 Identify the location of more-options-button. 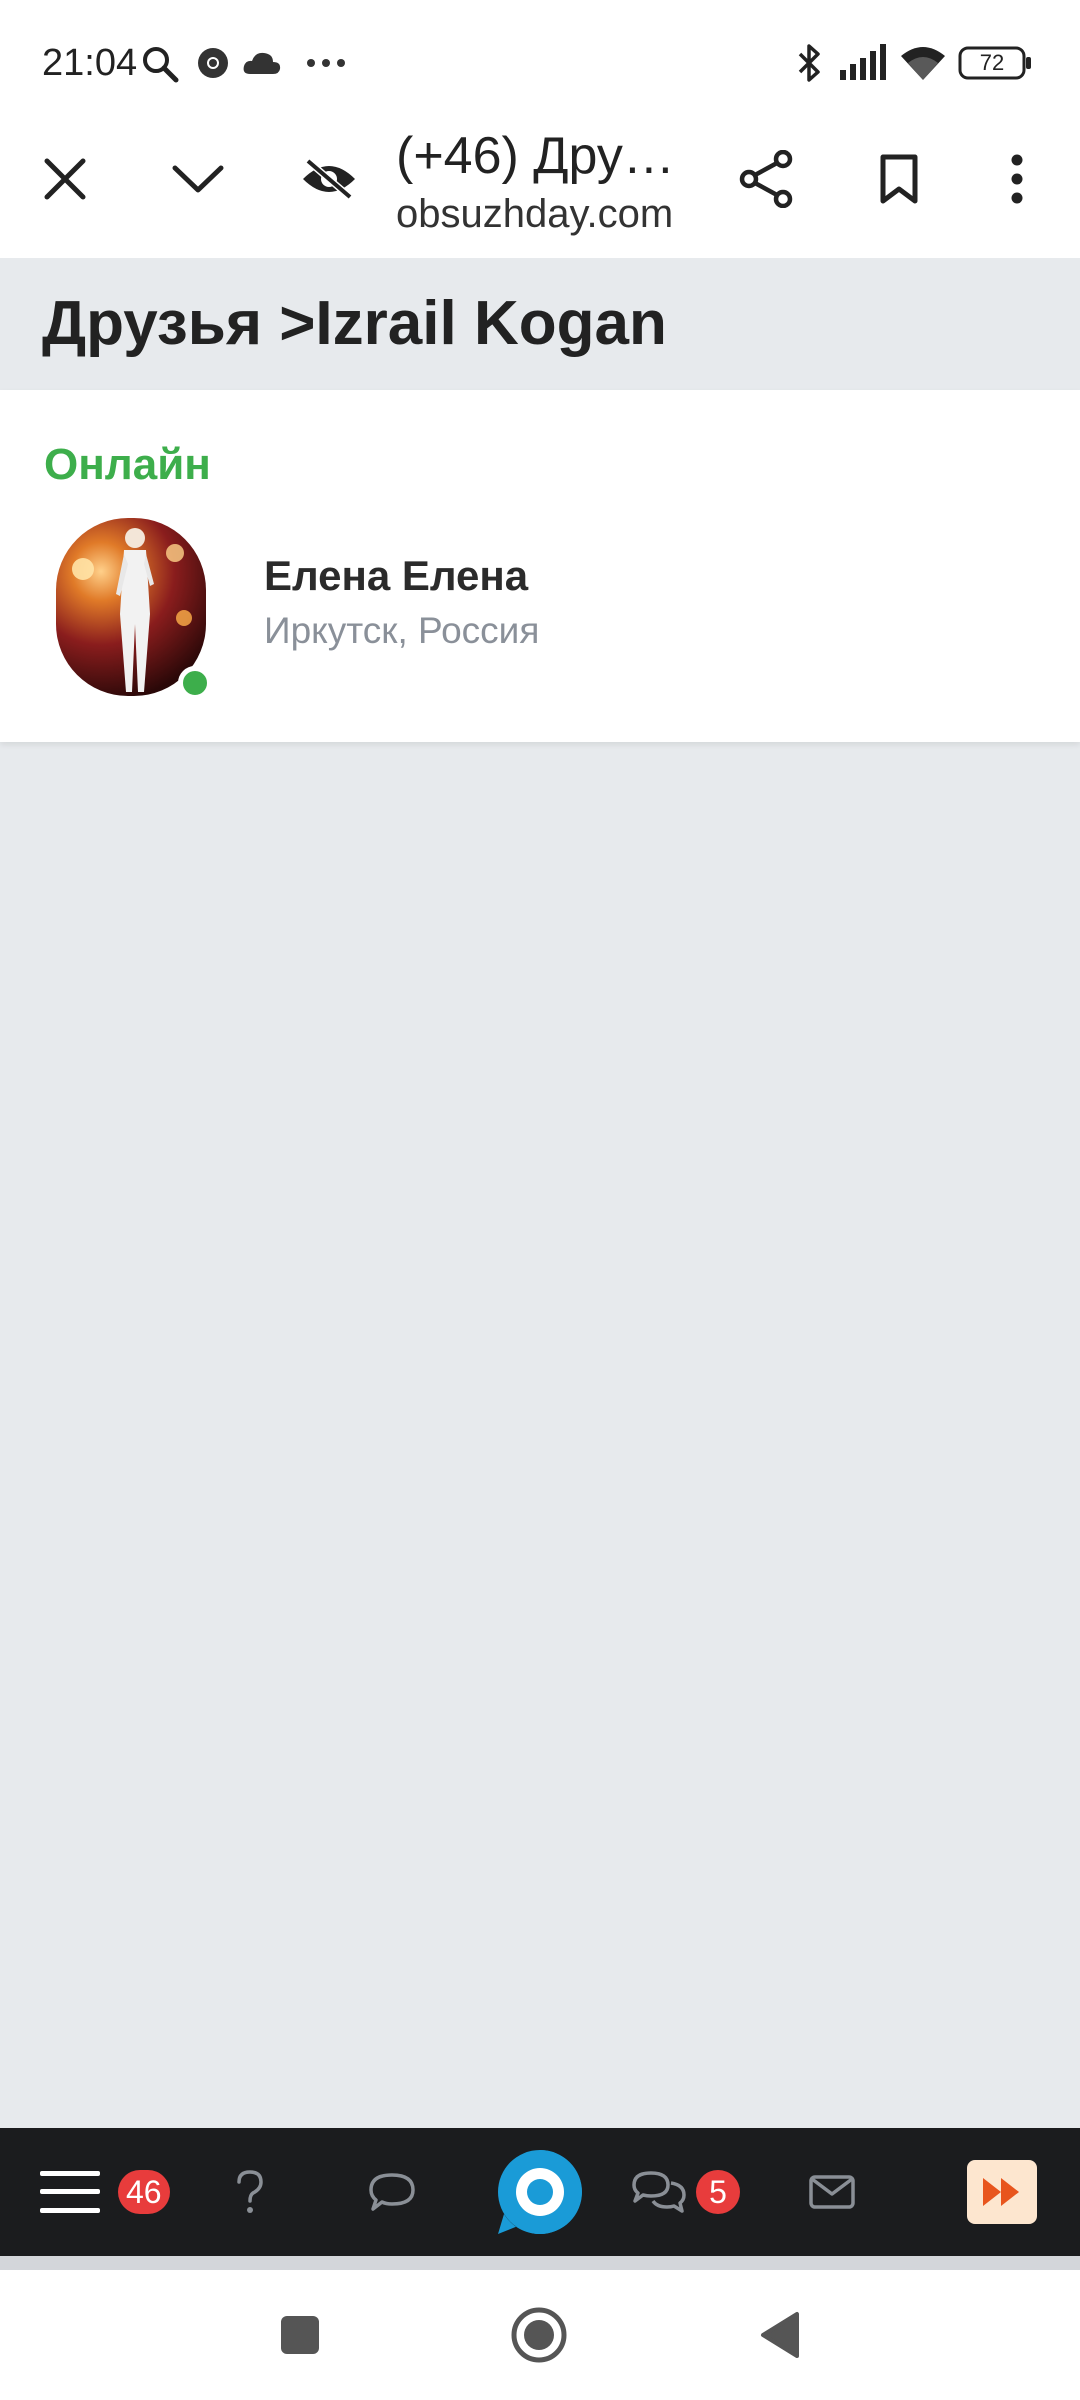
(1017, 179).